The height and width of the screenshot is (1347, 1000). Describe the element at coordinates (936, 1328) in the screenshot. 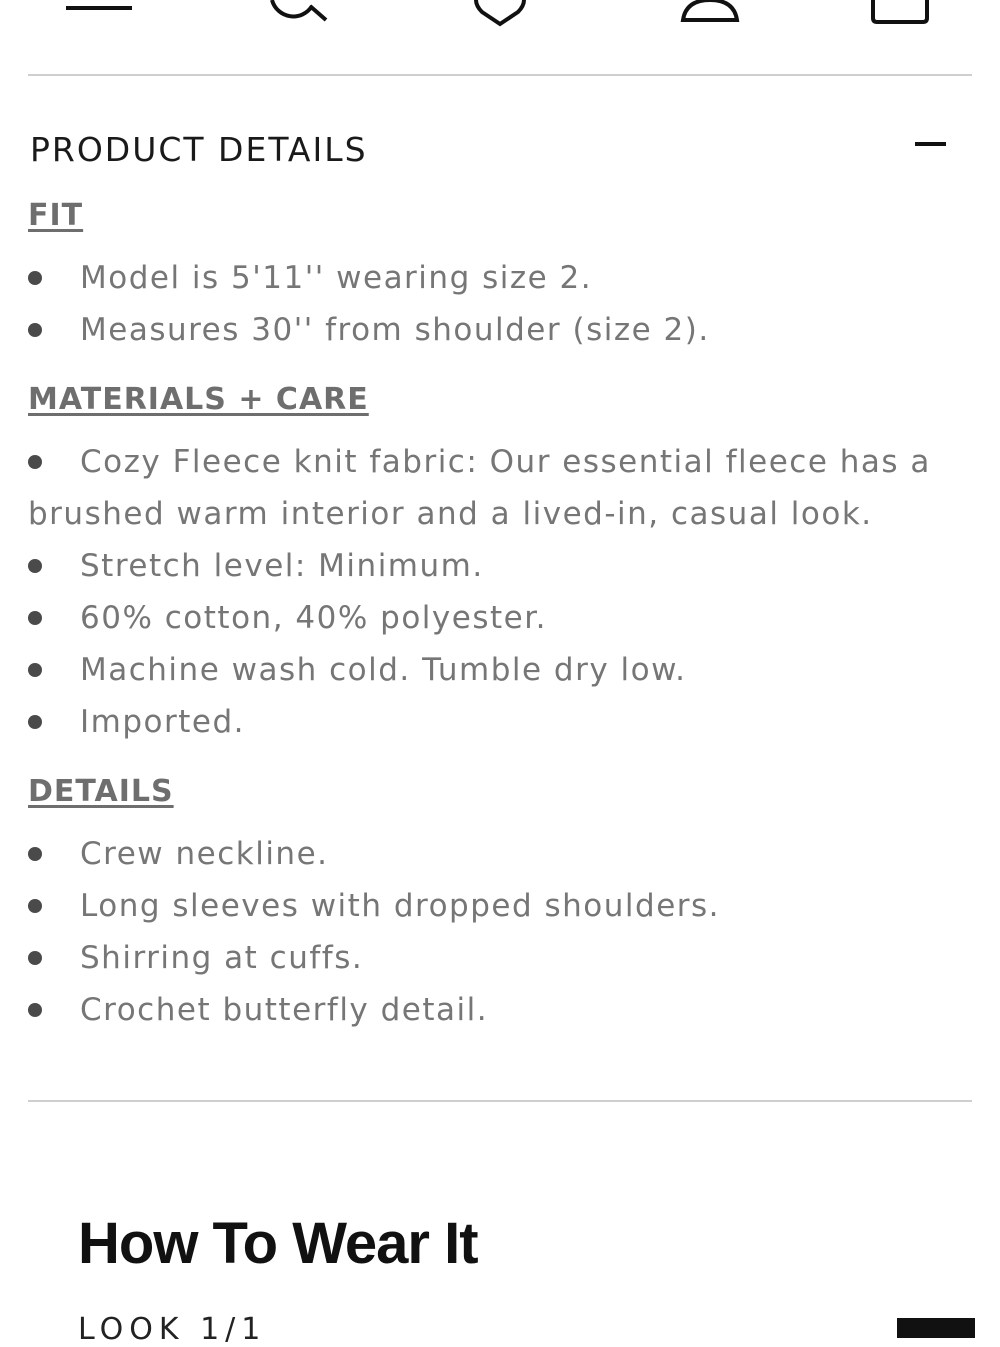

I see `look-nav-button` at that location.